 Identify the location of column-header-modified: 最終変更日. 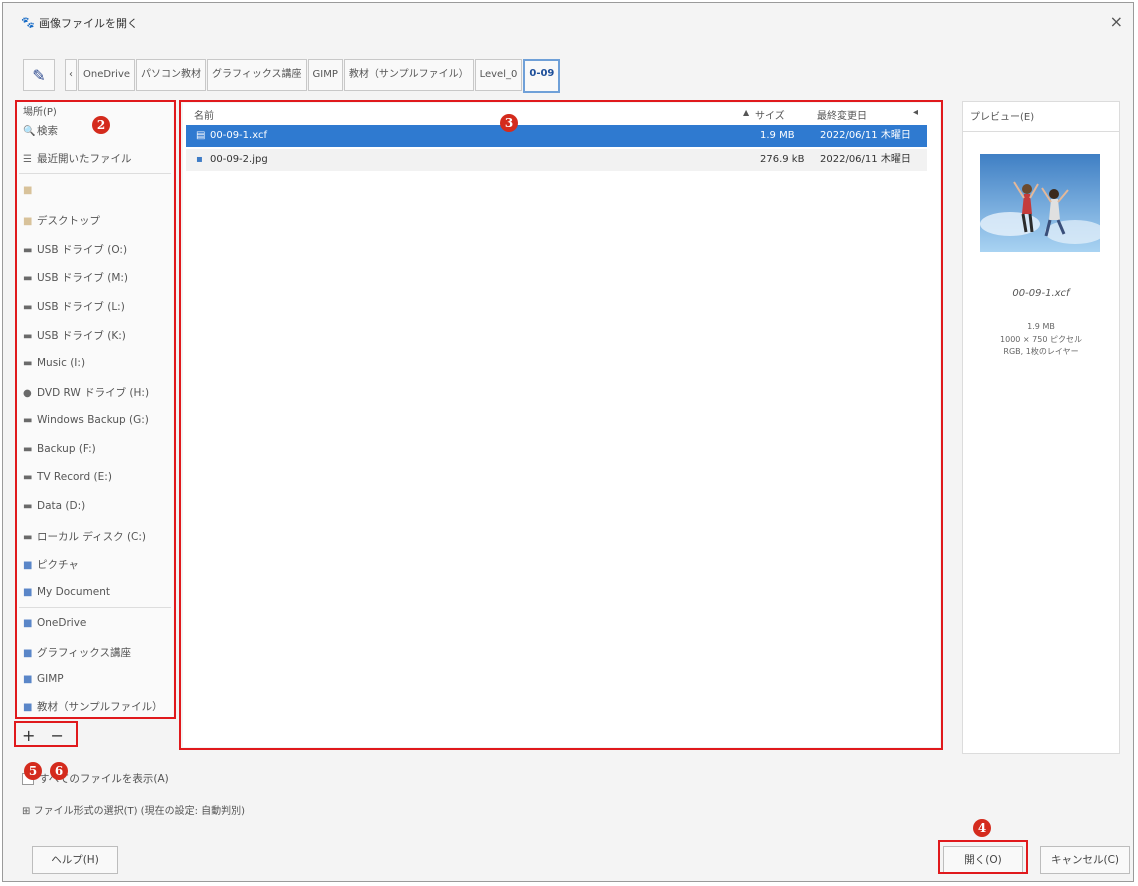
(842, 114).